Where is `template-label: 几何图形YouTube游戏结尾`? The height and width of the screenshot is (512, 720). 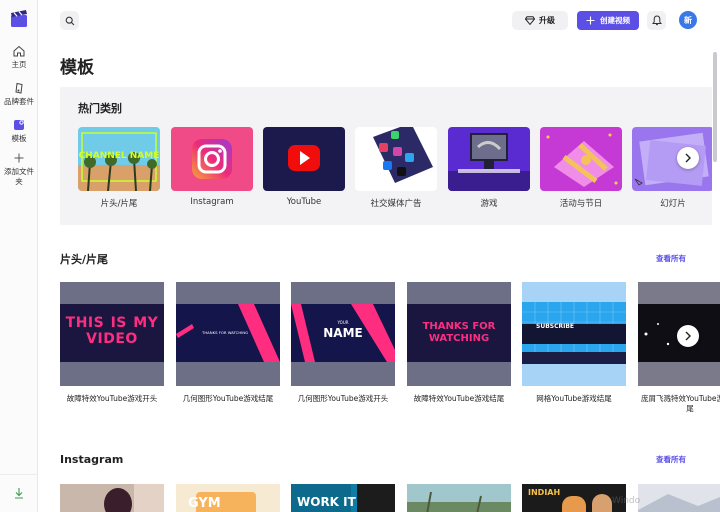
template-label: 几何图形YouTube游戏结尾 is located at coordinates (228, 398).